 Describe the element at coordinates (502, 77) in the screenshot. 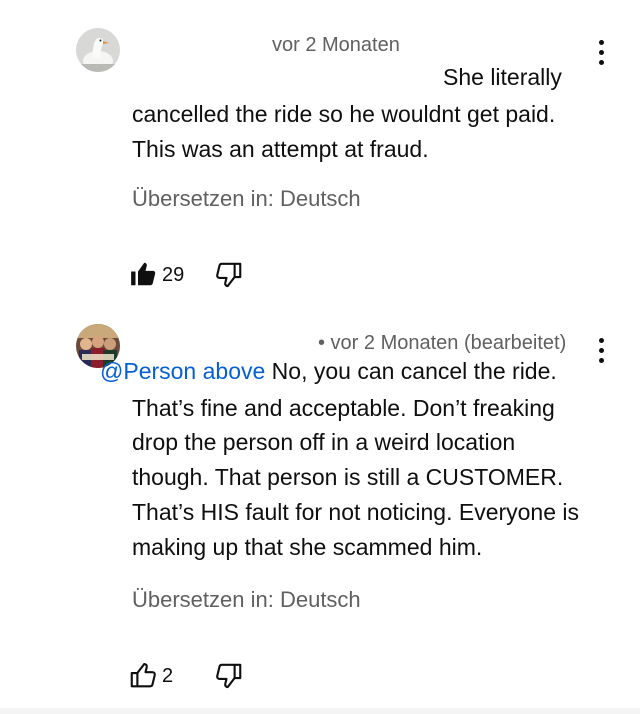

I see `comment-text-line: She literally` at that location.